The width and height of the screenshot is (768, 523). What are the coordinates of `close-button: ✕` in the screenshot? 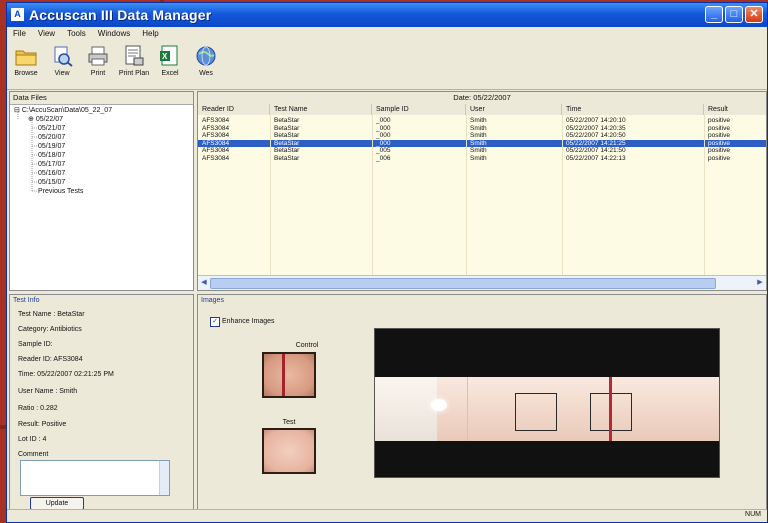 It's located at (754, 14).